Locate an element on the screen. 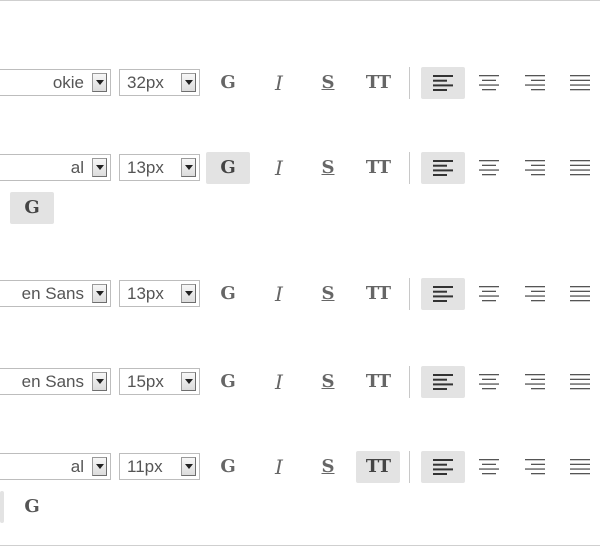  text-toolbar-4: en Sans 15px G I S TT is located at coordinates (300, 384).